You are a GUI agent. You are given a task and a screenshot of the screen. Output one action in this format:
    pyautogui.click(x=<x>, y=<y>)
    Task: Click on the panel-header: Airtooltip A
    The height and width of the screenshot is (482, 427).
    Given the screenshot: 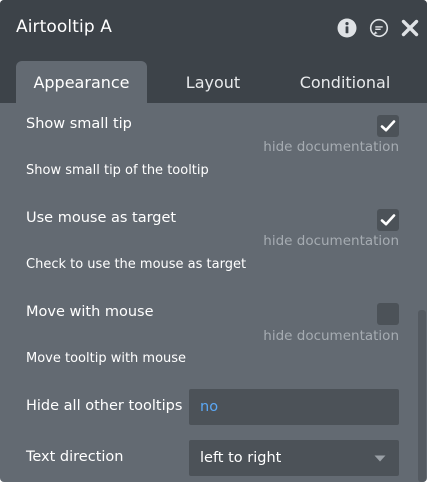 What is the action you would take?
    pyautogui.click(x=213, y=27)
    